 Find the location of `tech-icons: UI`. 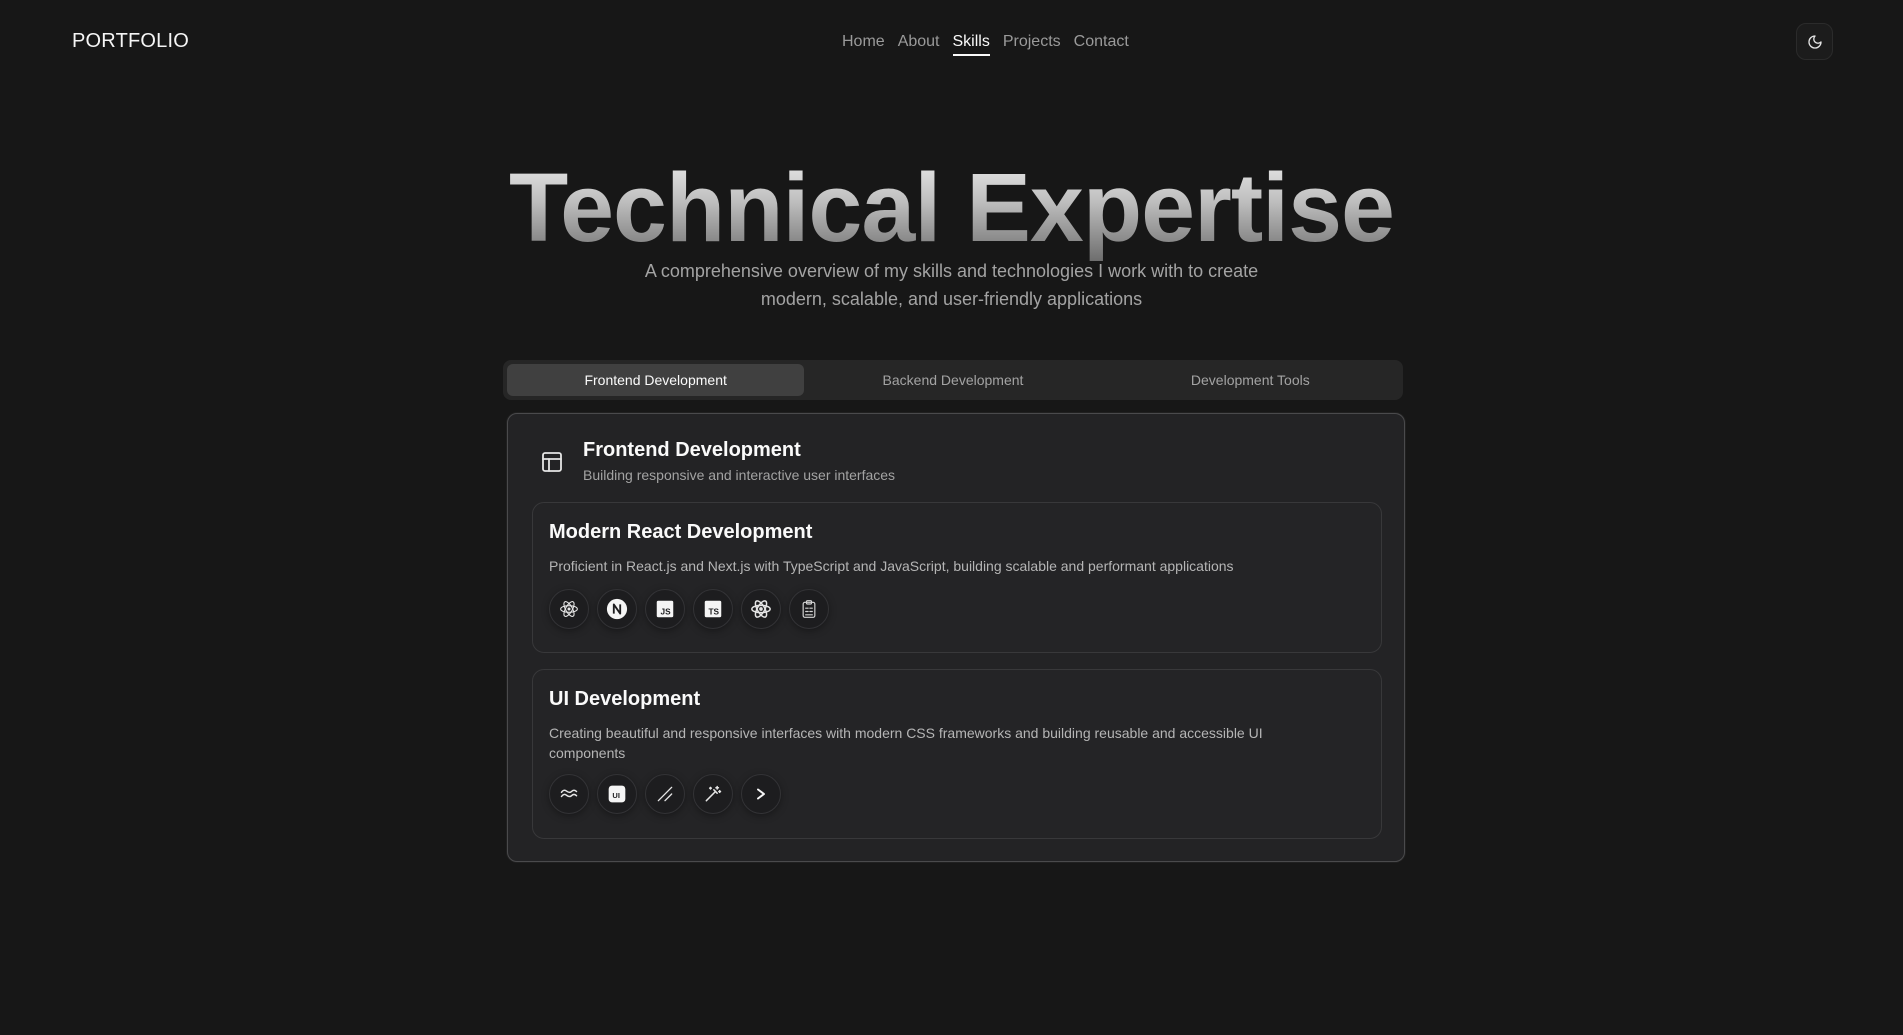

tech-icons: UI is located at coordinates (665, 794).